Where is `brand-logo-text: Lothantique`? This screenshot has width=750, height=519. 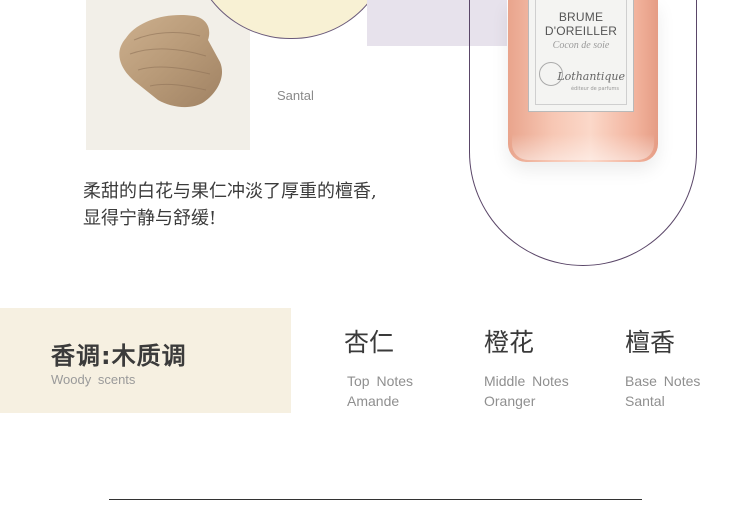
brand-logo-text: Lothantique is located at coordinates (591, 76).